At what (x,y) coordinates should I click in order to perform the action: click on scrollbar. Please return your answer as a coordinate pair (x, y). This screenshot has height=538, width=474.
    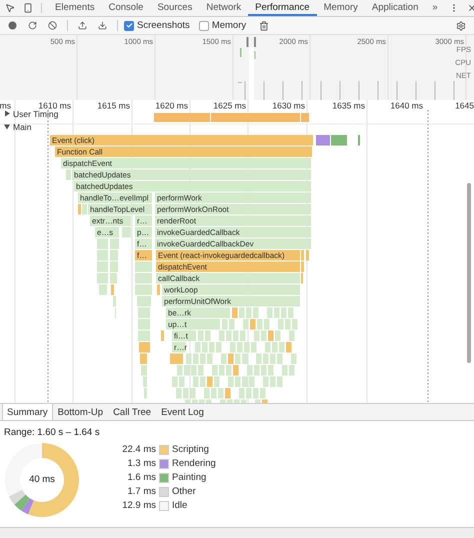
    Looking at the image, I should click on (469, 273).